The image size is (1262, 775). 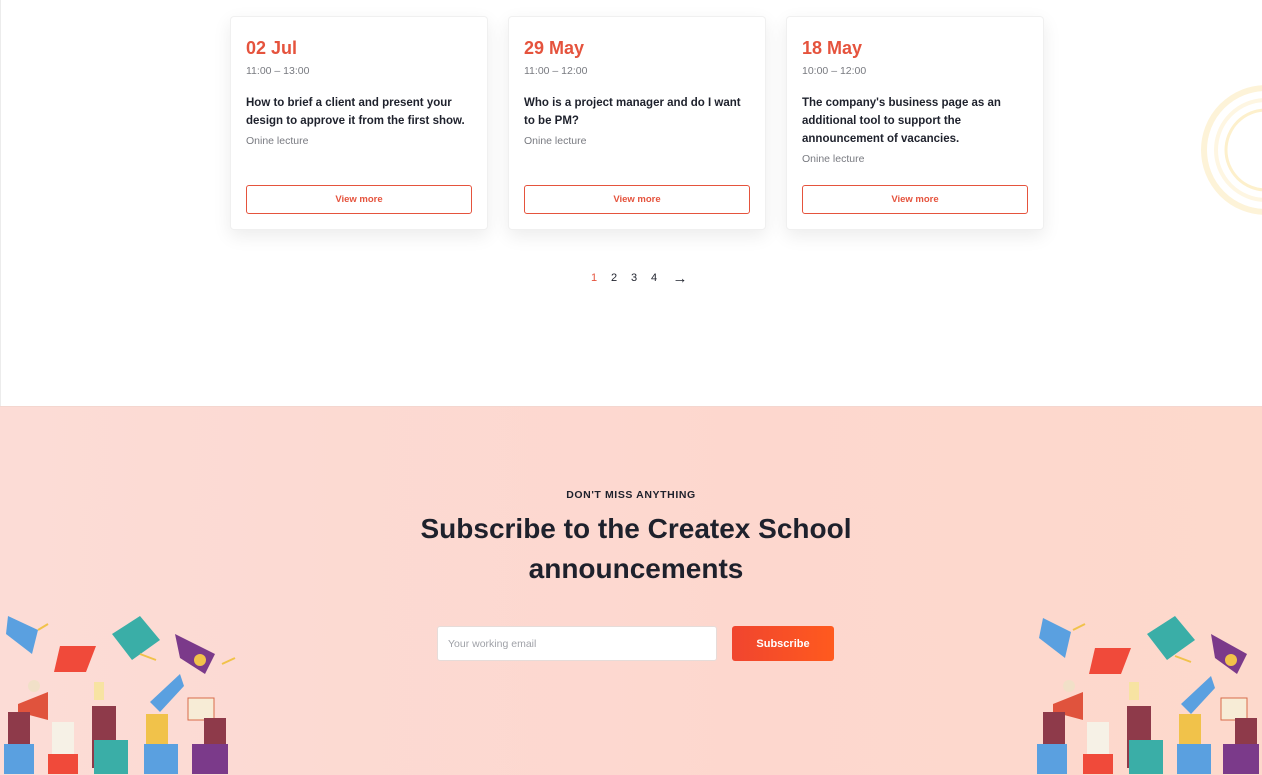 What do you see at coordinates (272, 48) in the screenshot?
I see `event-date: 02 Jul` at bounding box center [272, 48].